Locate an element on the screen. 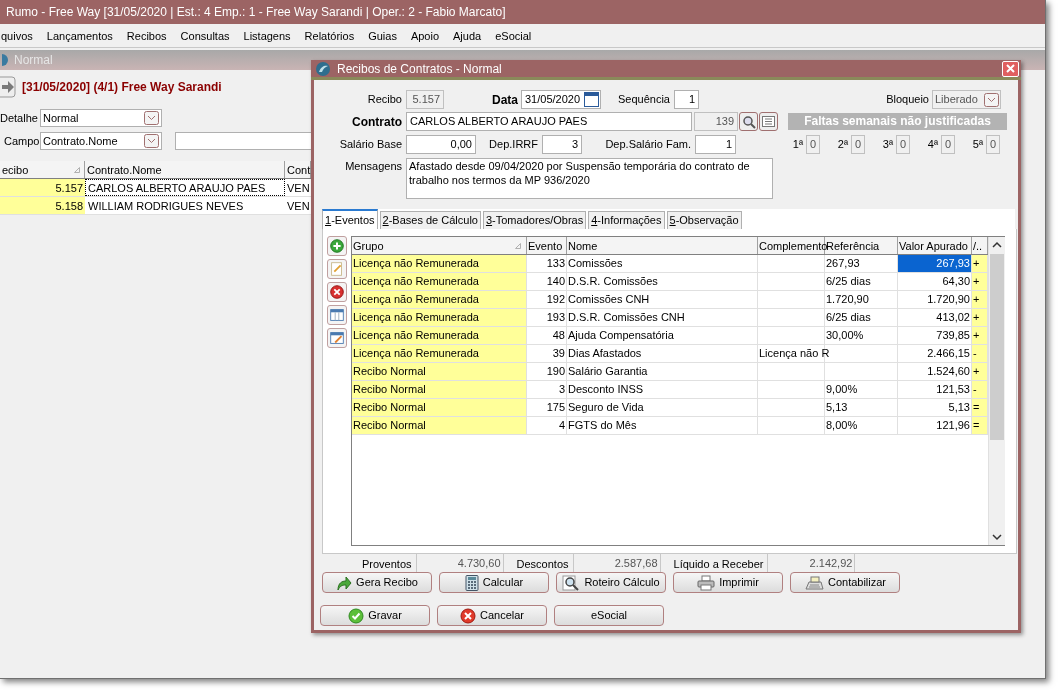  table-cell: 48 is located at coordinates (547, 335).